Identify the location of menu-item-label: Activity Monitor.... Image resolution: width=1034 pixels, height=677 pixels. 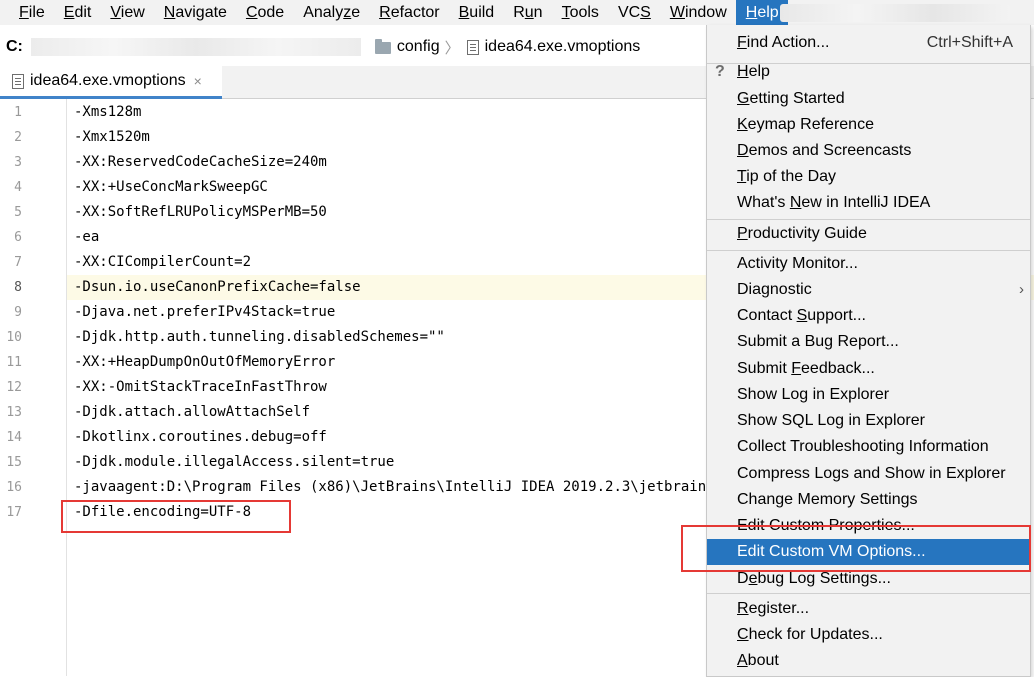
(797, 263).